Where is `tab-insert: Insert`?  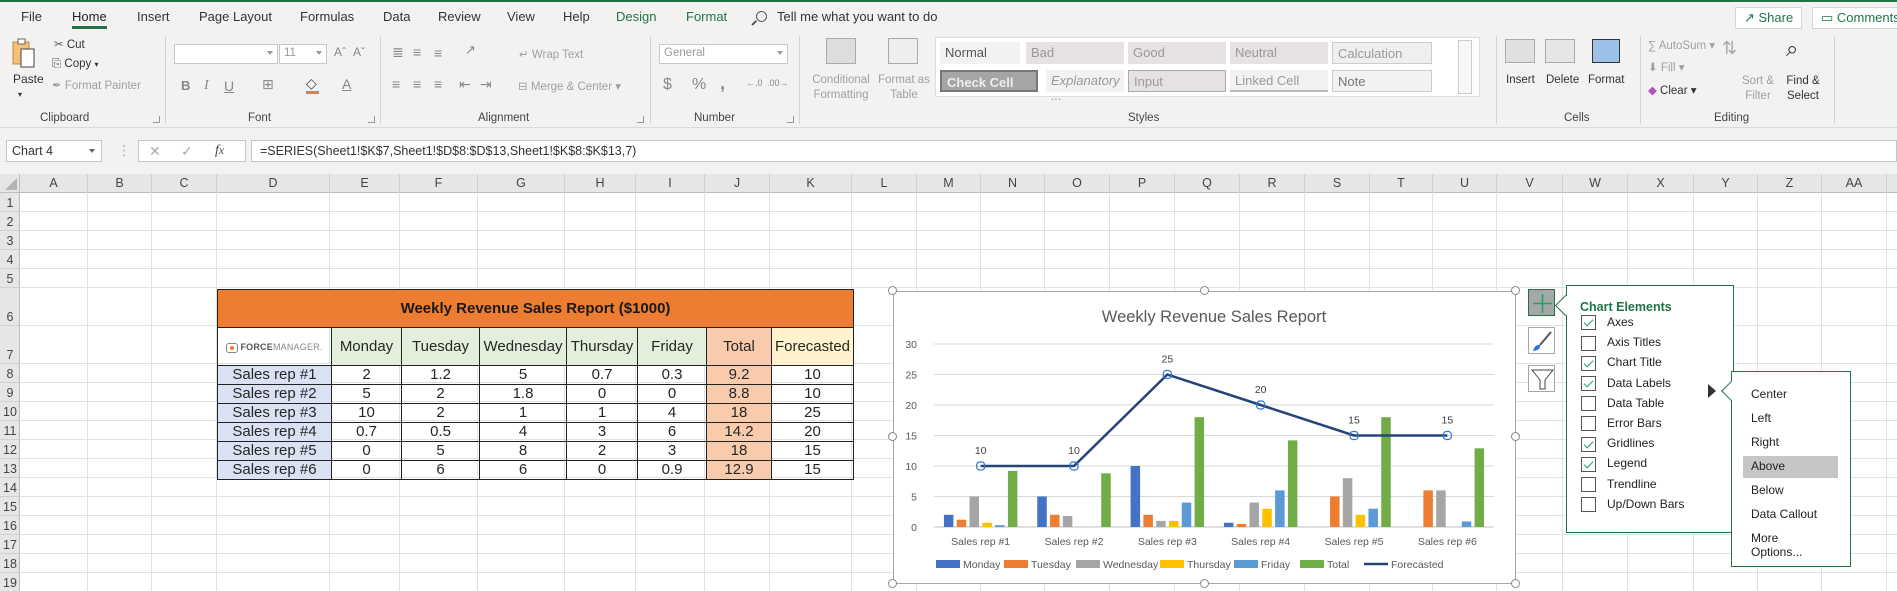
tab-insert: Insert is located at coordinates (153, 16).